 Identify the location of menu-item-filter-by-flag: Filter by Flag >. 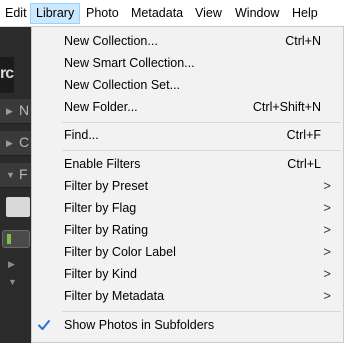
(187, 208).